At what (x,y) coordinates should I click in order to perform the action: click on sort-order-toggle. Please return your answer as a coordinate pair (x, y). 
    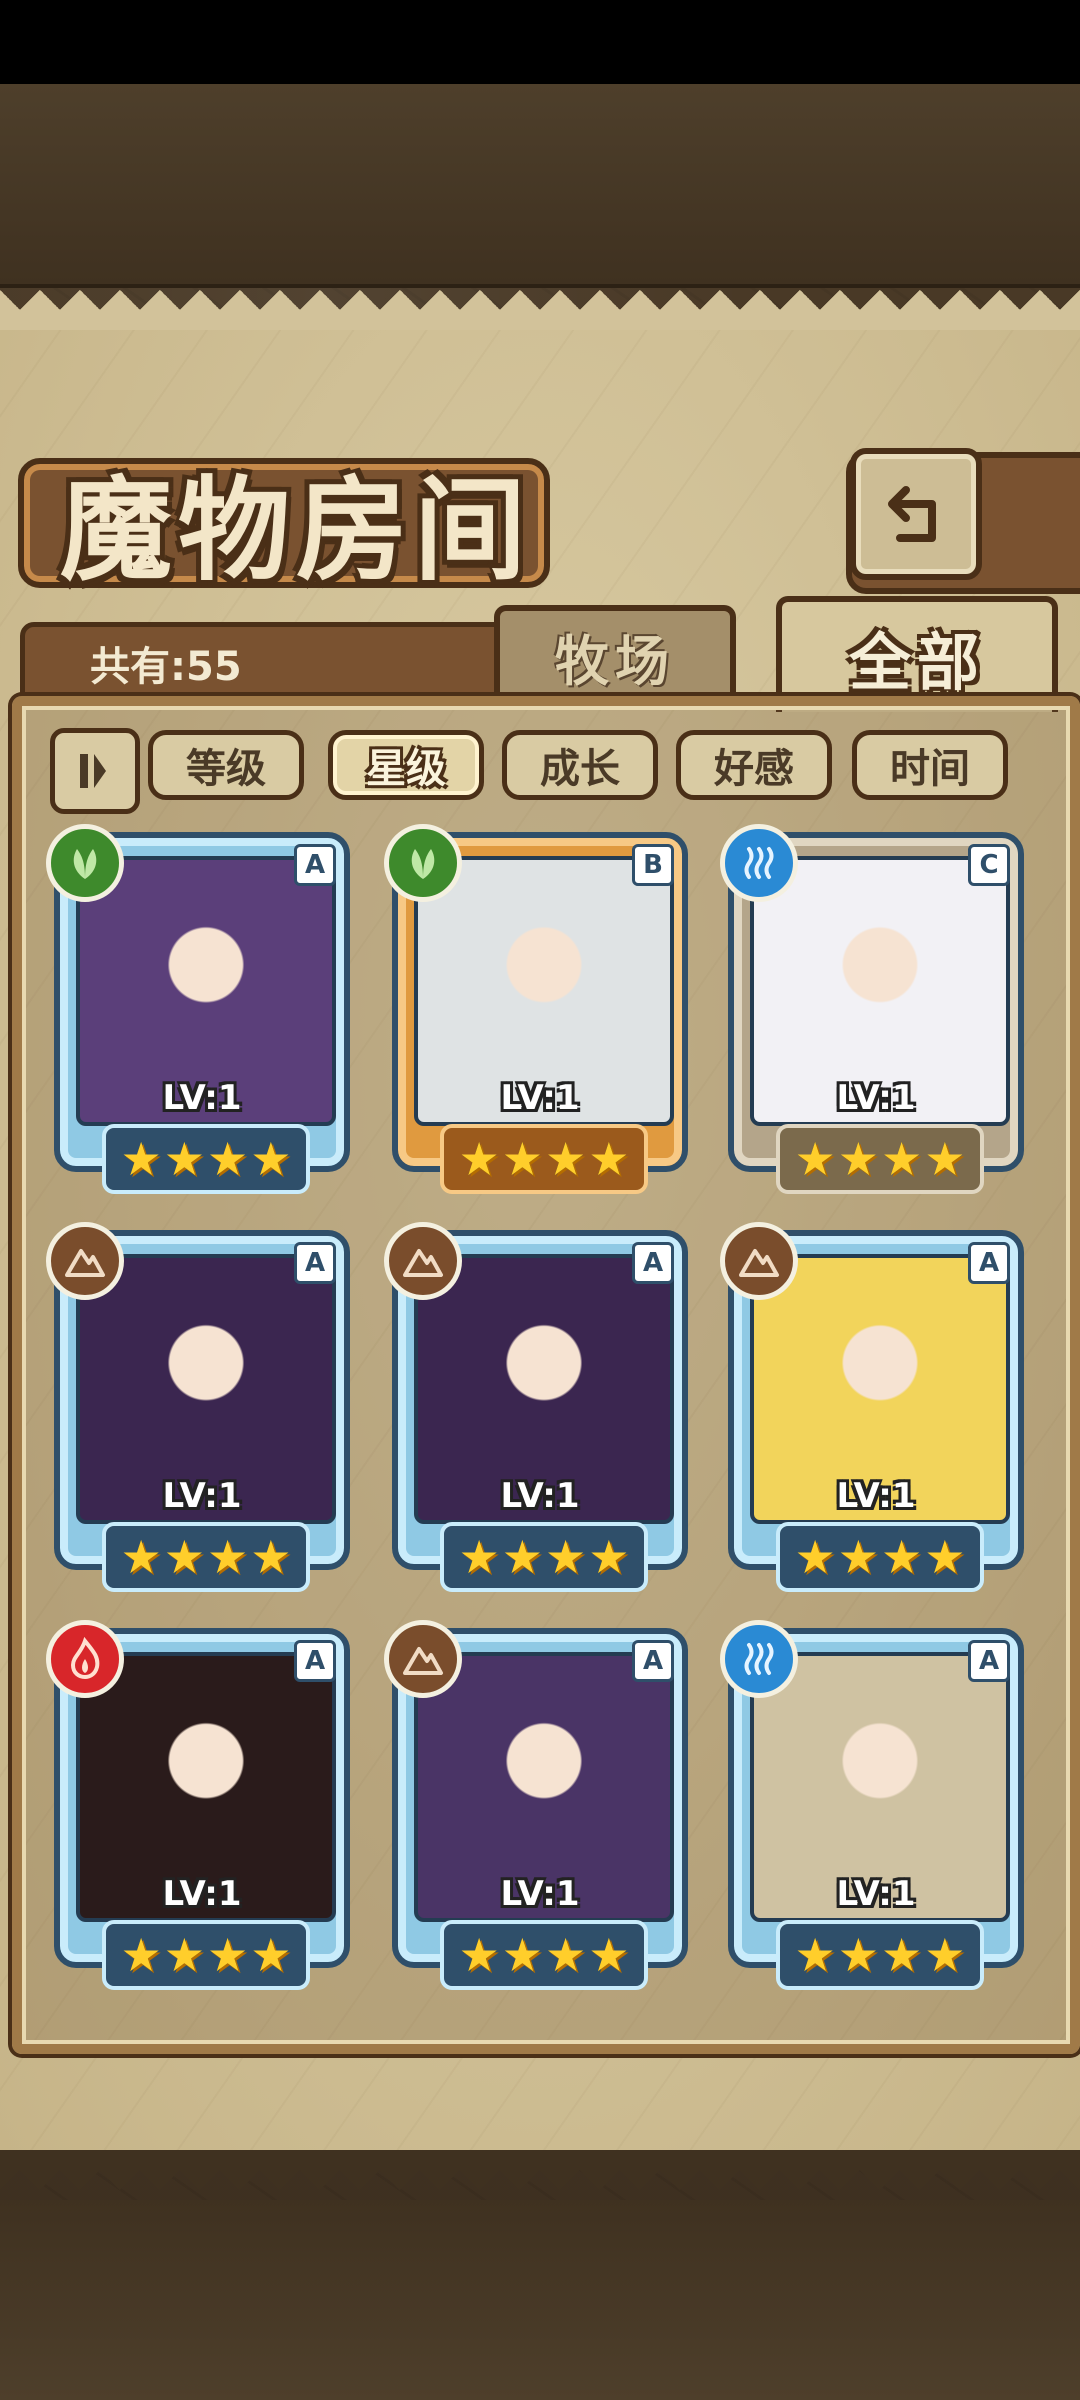
    Looking at the image, I should click on (95, 771).